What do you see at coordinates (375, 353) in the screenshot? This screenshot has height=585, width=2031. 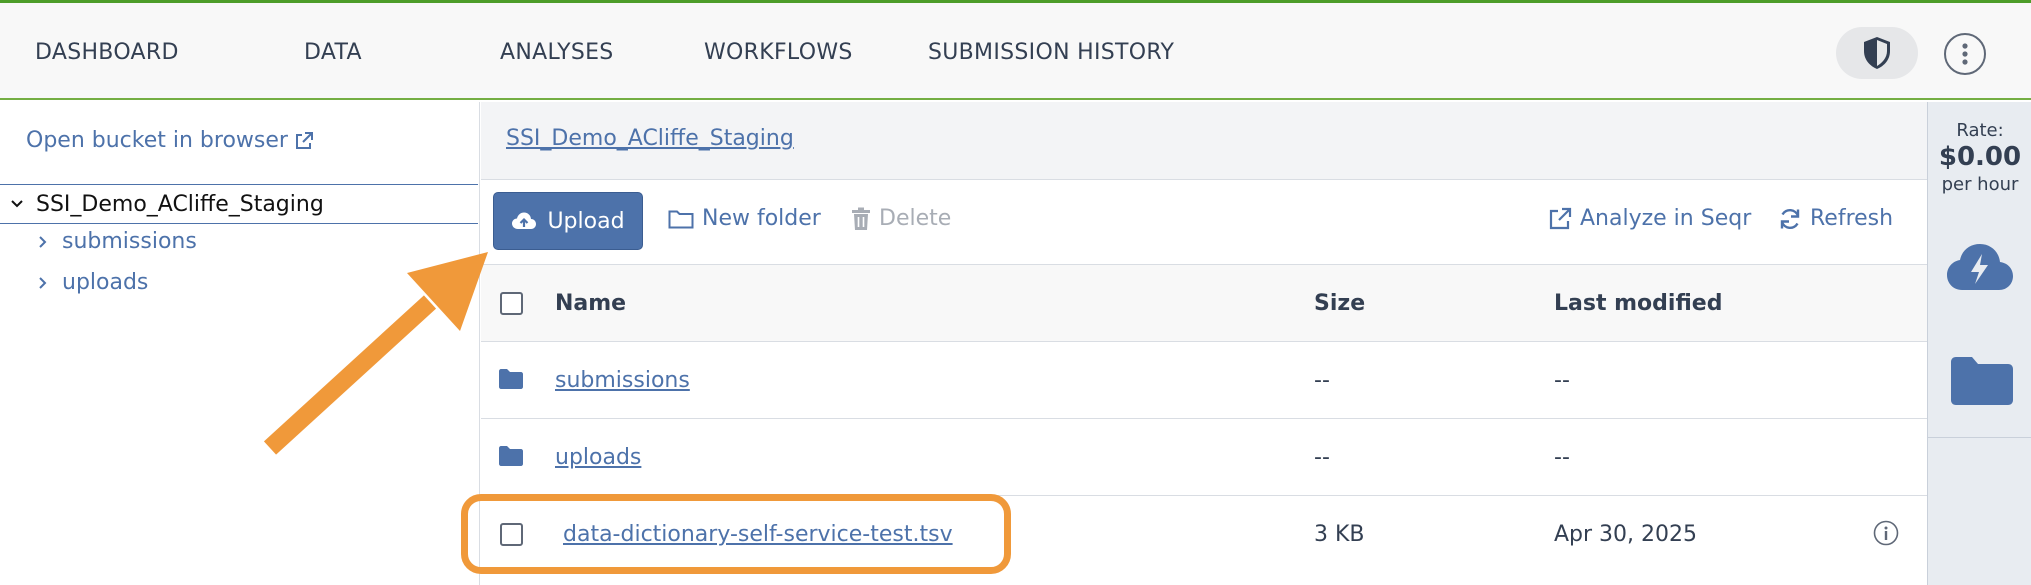 I see `annotation-arrow` at bounding box center [375, 353].